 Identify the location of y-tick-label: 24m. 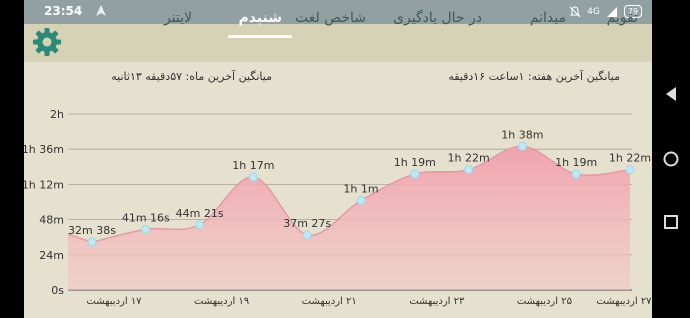
(51, 255).